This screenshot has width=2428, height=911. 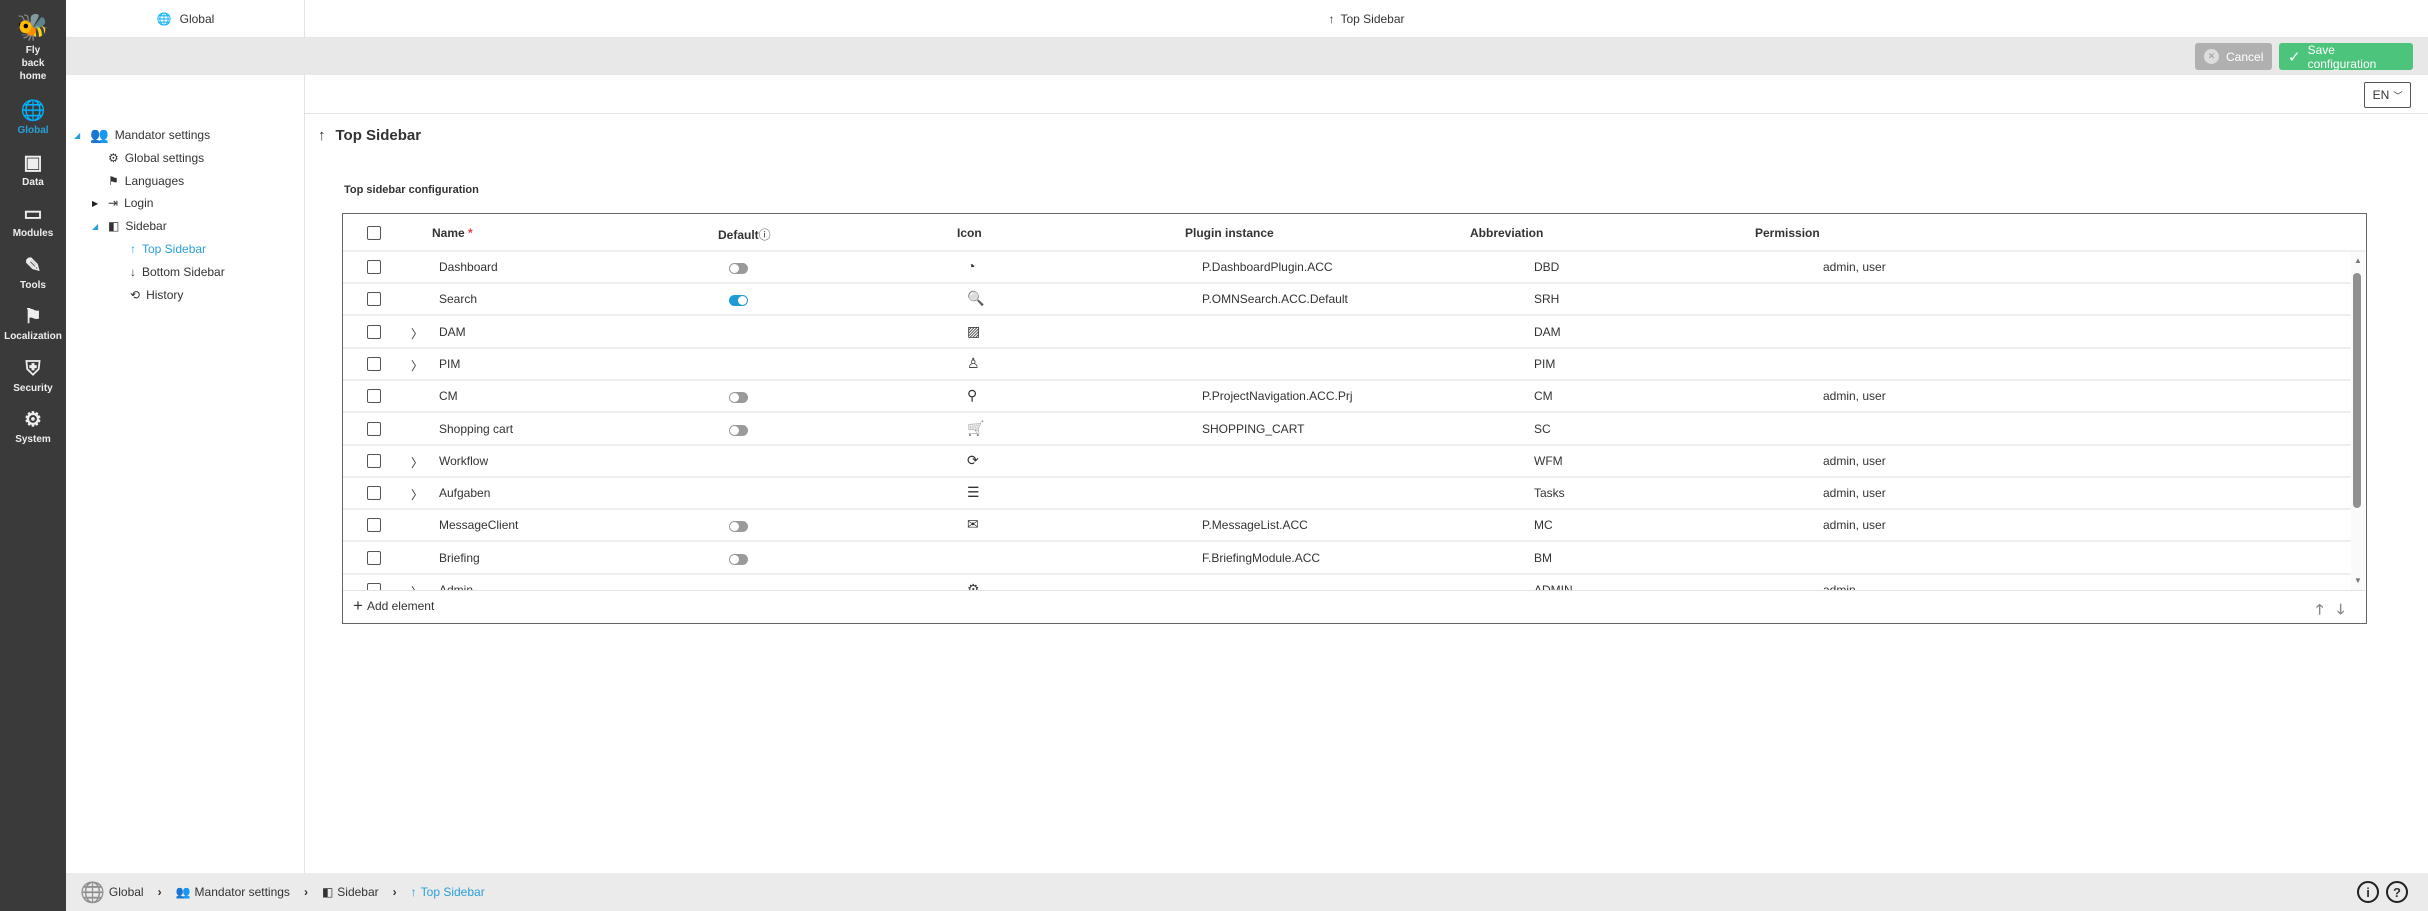 What do you see at coordinates (33, 324) in the screenshot?
I see `nav-item-localization: ⚑ Localization` at bounding box center [33, 324].